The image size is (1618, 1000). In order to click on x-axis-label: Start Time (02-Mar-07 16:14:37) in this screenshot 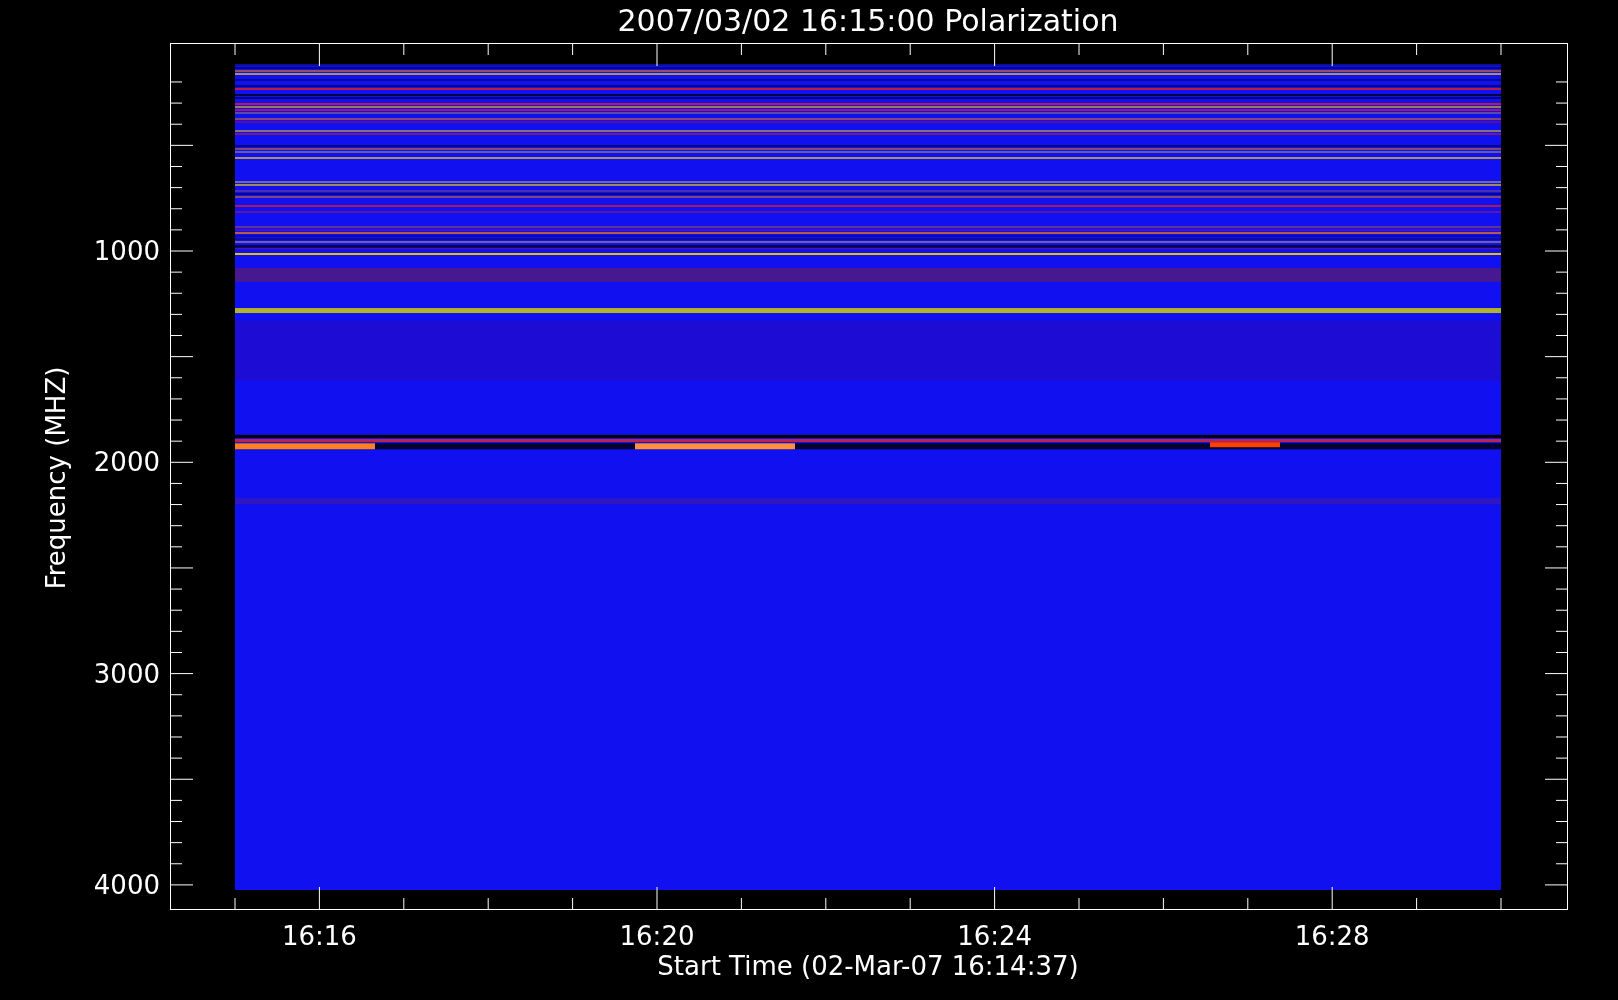, I will do `click(868, 966)`.